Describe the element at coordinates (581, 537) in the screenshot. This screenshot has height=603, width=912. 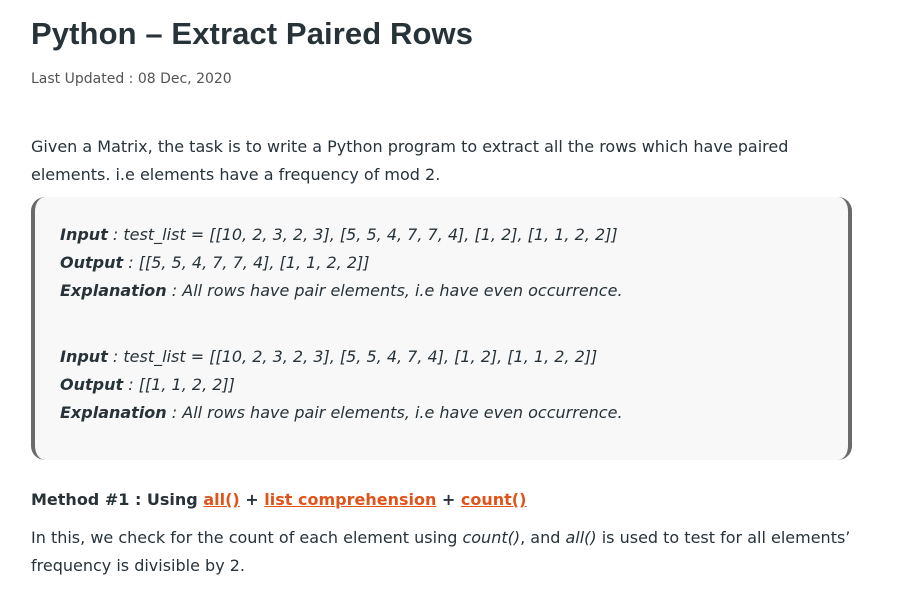
I see `inline-code: all()` at that location.